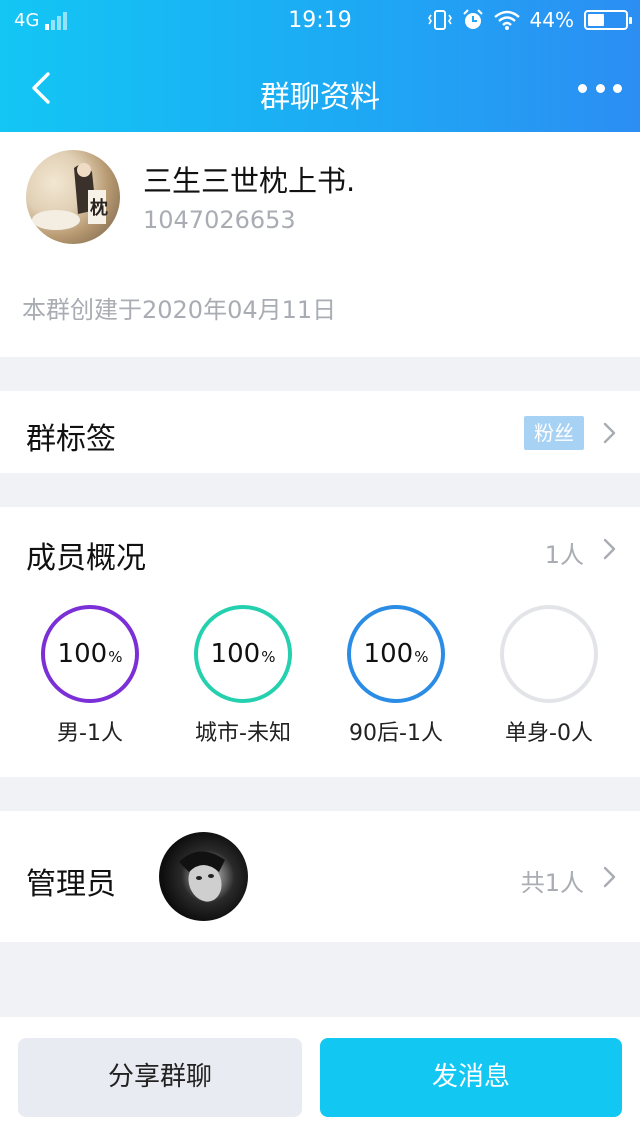  What do you see at coordinates (320, 432) in the screenshot?
I see `group-tags-row: 群标签 粉丝` at bounding box center [320, 432].